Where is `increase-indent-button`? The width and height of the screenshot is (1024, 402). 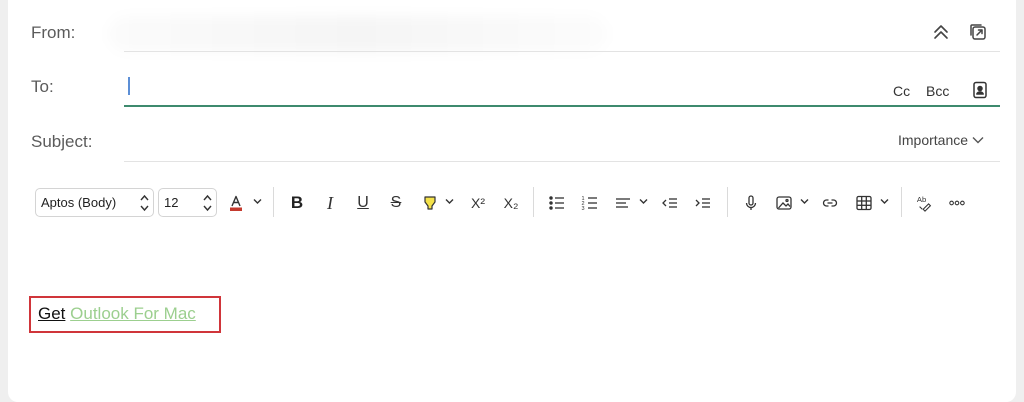 increase-indent-button is located at coordinates (703, 203).